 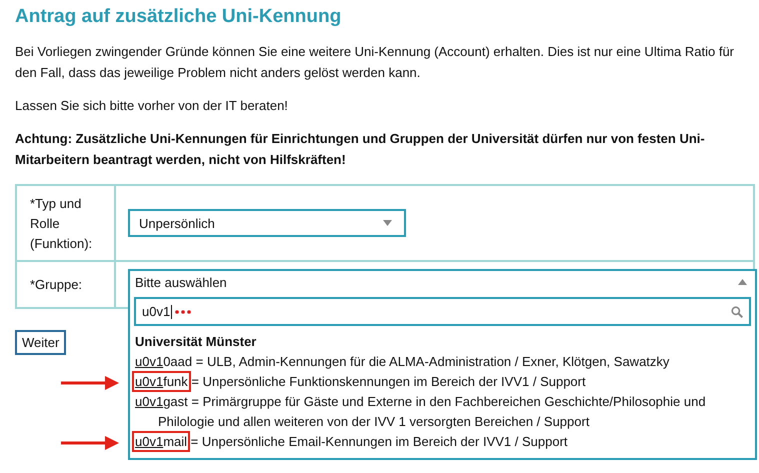 What do you see at coordinates (442, 442) in the screenshot?
I see `dropdown-option: u0v1mail = Unpersönliche Email-Kennungen im Bereich der IVV1 / Support` at bounding box center [442, 442].